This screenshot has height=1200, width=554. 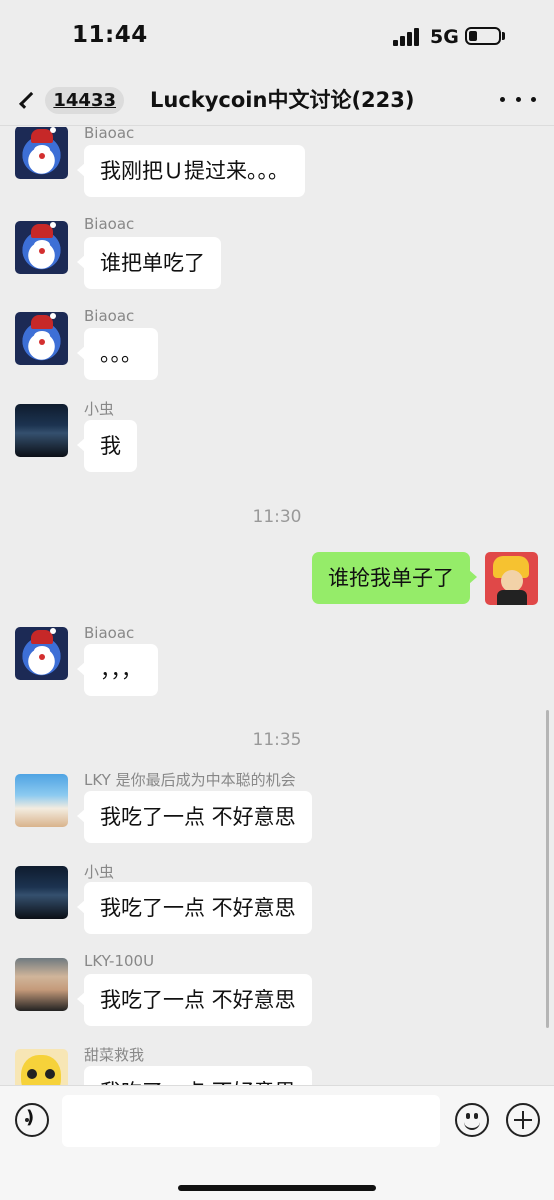 What do you see at coordinates (523, 1120) in the screenshot?
I see `plus-icon` at bounding box center [523, 1120].